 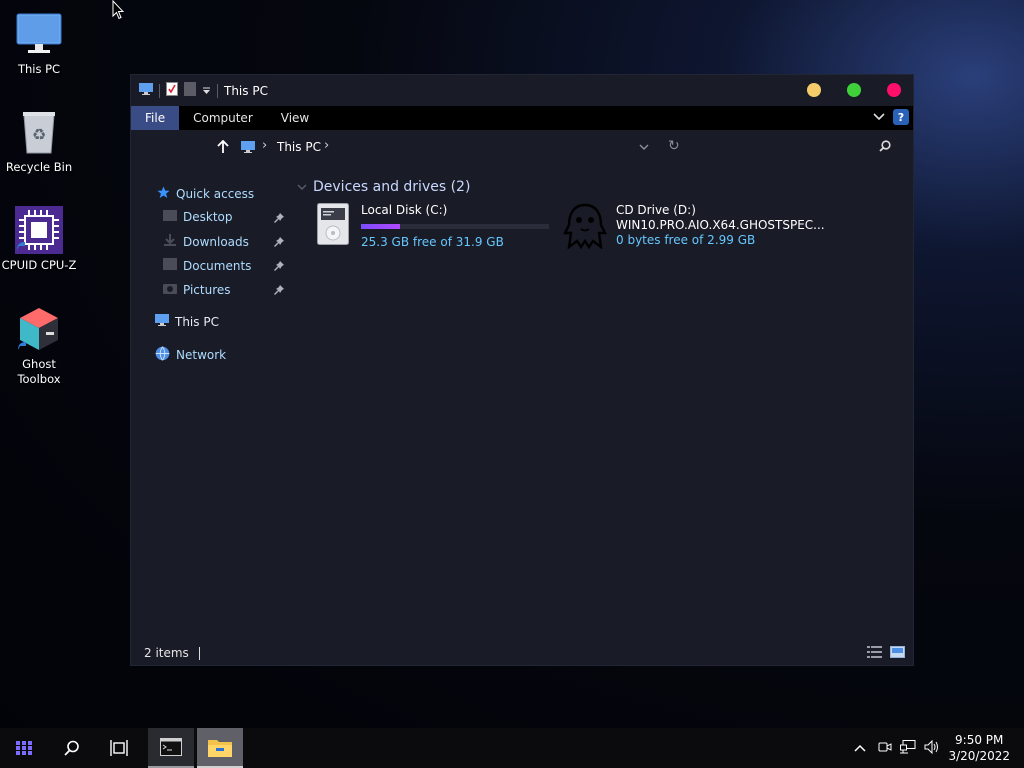 I want to click on tab-view: View, so click(x=295, y=118).